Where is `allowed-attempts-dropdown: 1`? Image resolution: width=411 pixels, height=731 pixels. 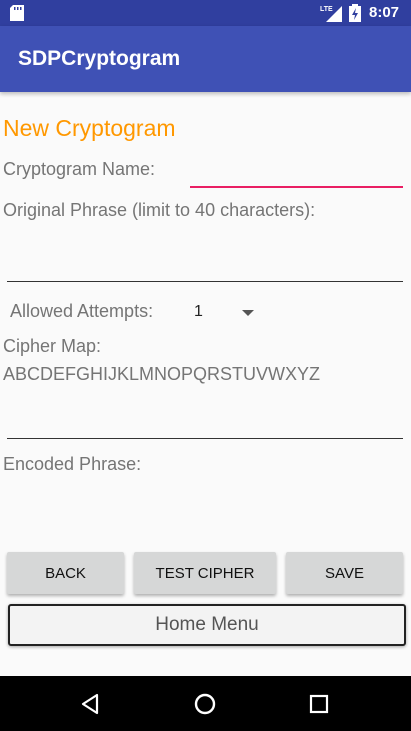
allowed-attempts-dropdown: 1 is located at coordinates (223, 312).